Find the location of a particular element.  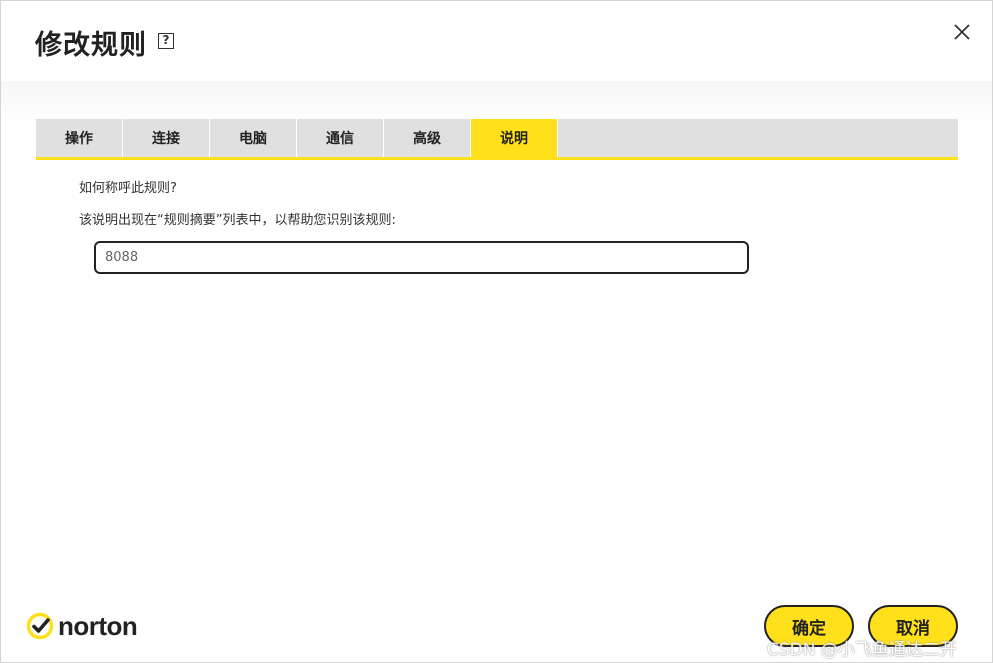

watermark: CSDN @小飞鱼通达二开 is located at coordinates (862, 650).